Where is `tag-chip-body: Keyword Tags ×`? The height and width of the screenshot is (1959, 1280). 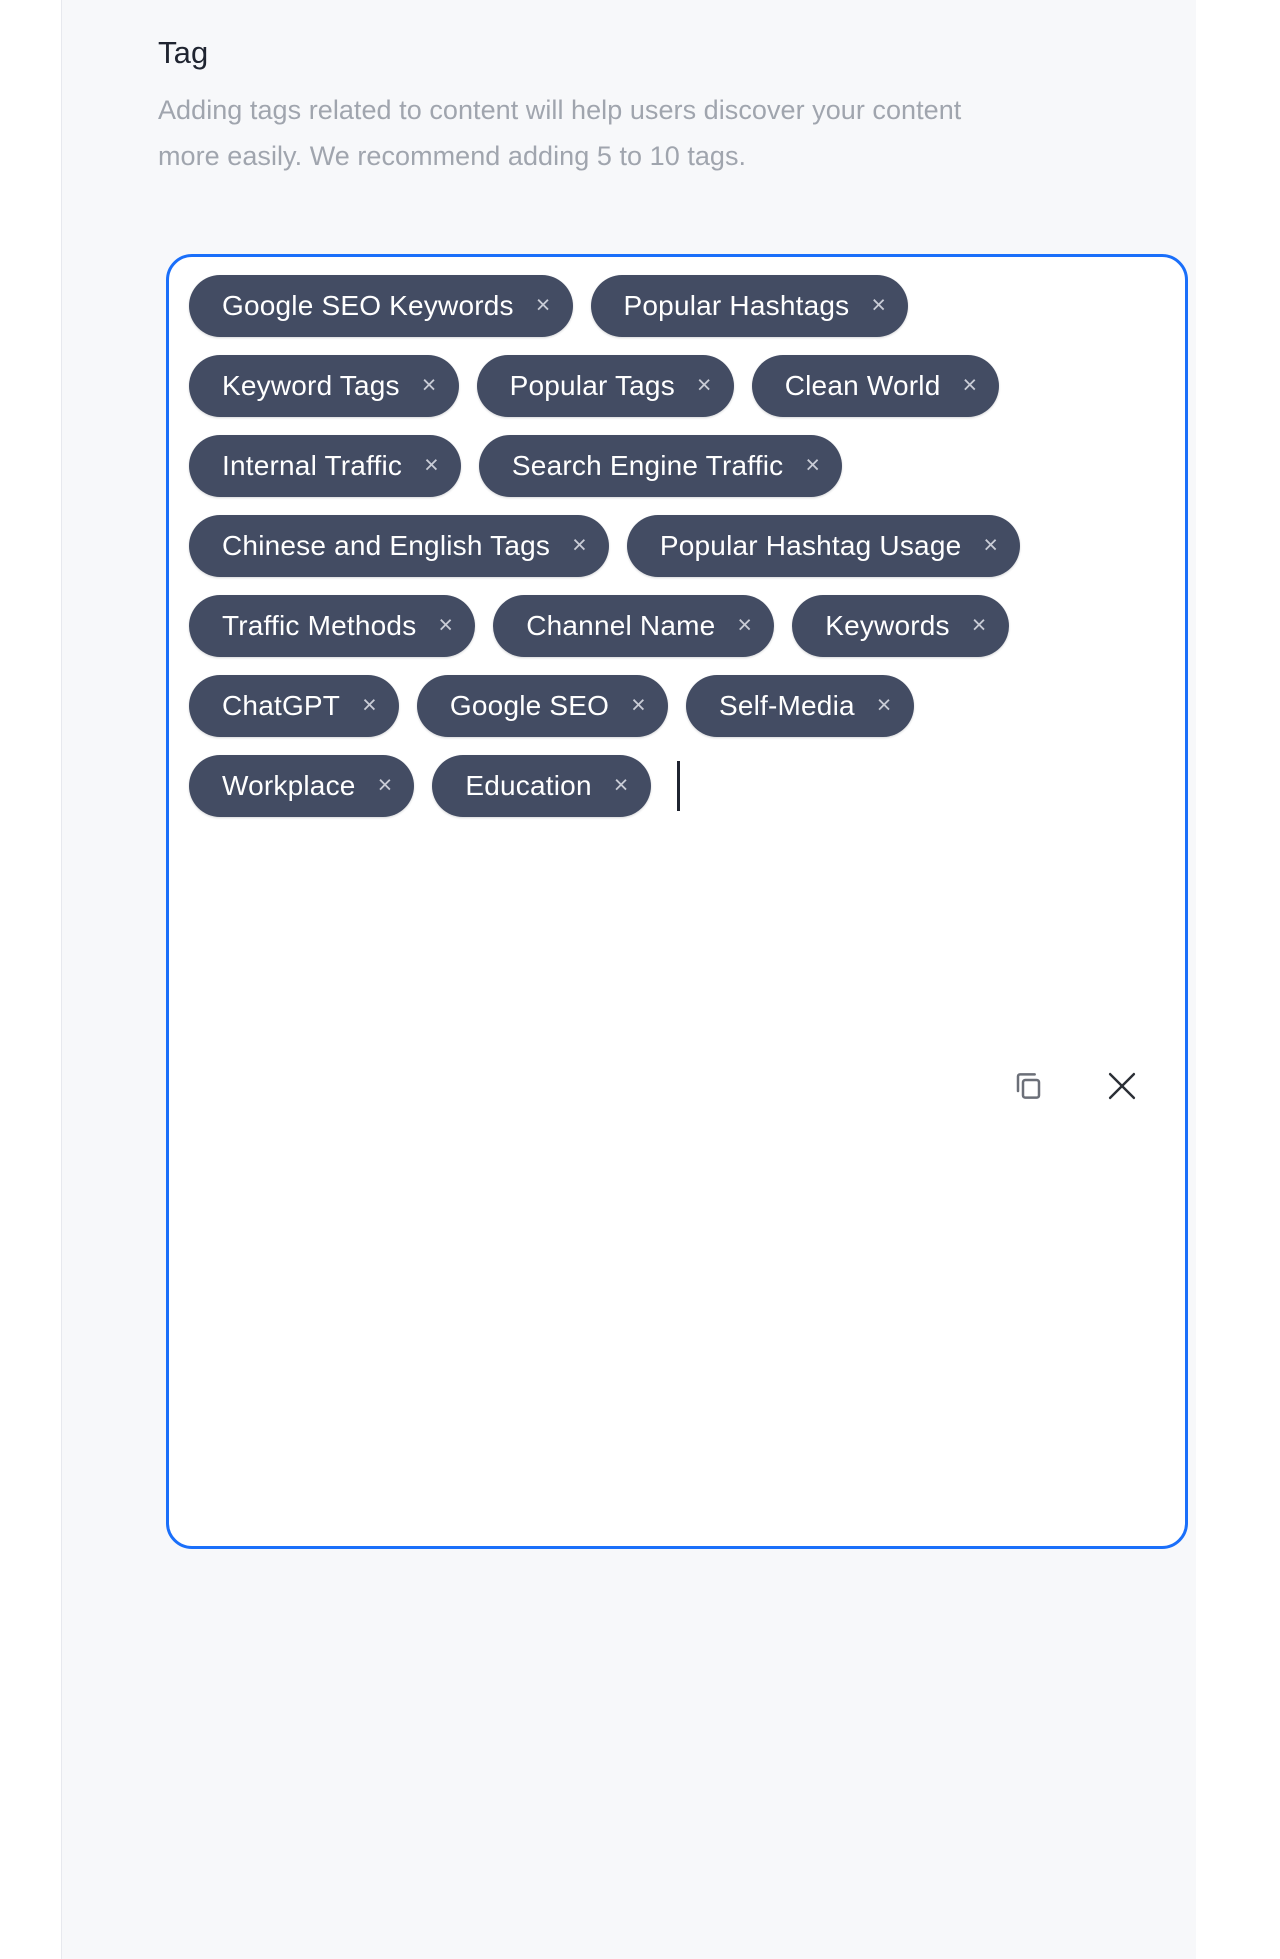
tag-chip-body: Keyword Tags × is located at coordinates (324, 386).